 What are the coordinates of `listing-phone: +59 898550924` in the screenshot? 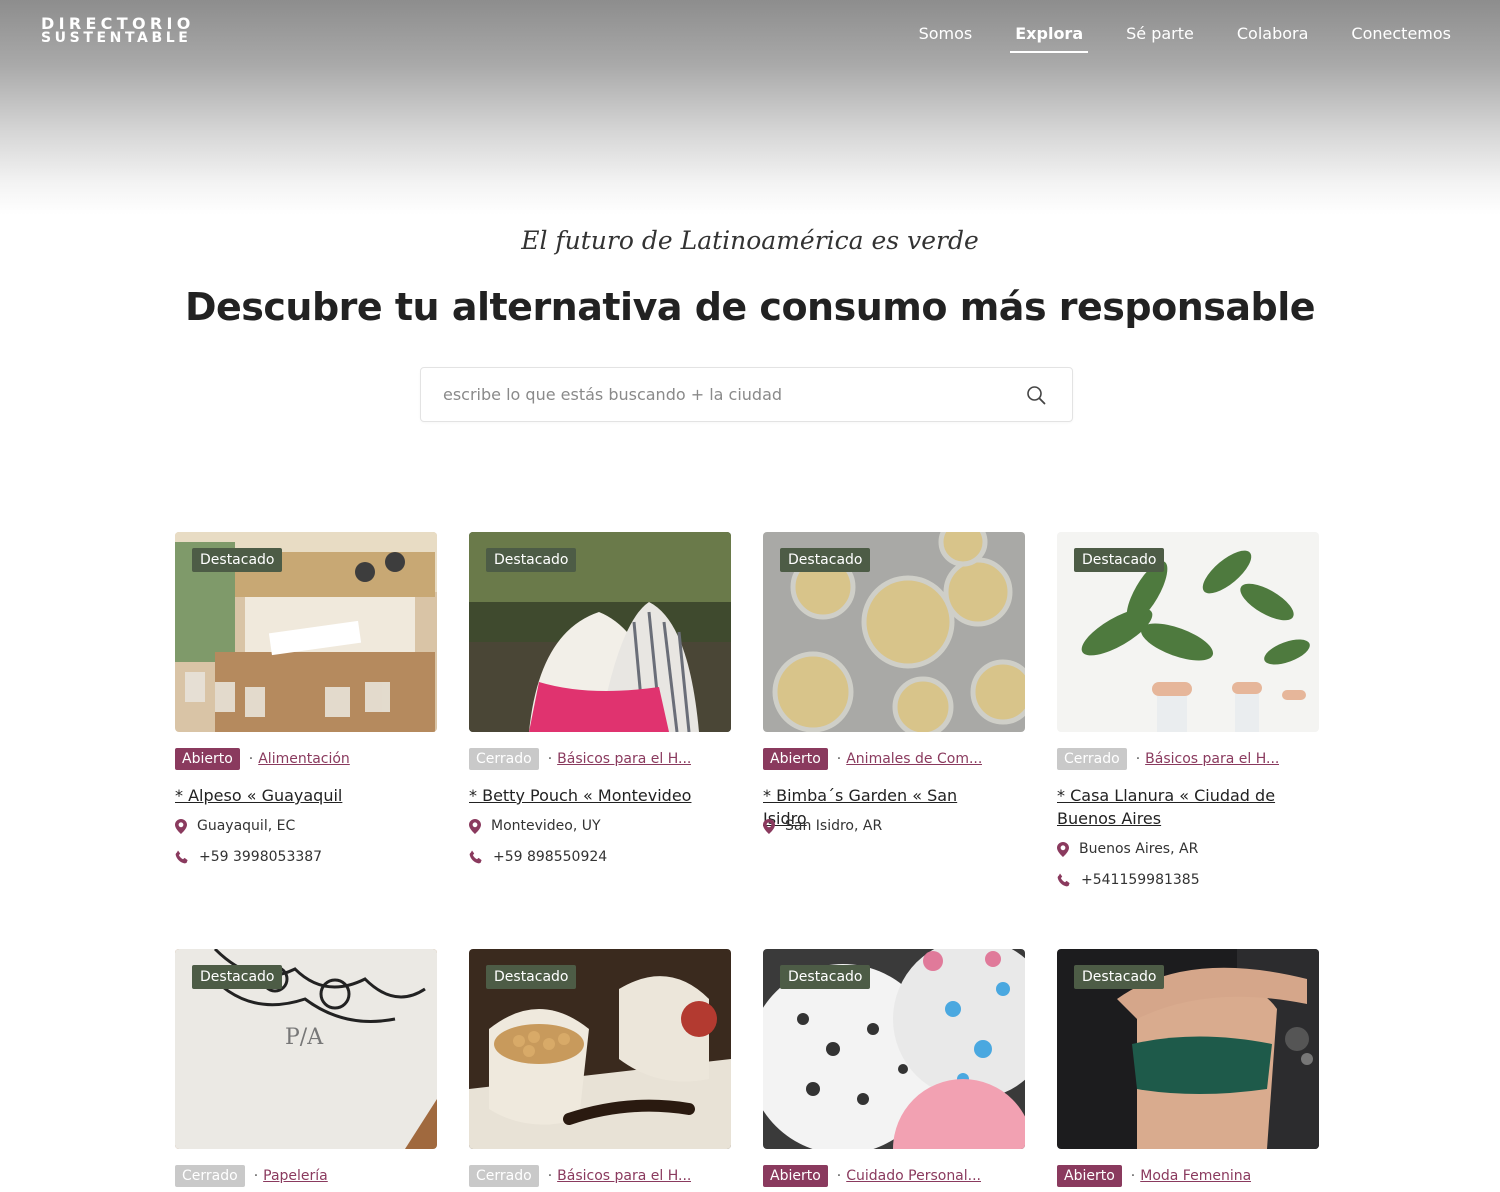 It's located at (538, 857).